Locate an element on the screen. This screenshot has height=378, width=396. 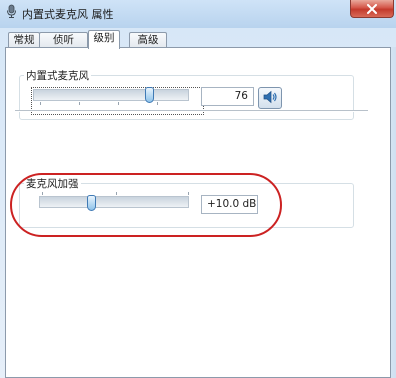
microphone-level-slider is located at coordinates (111, 95).